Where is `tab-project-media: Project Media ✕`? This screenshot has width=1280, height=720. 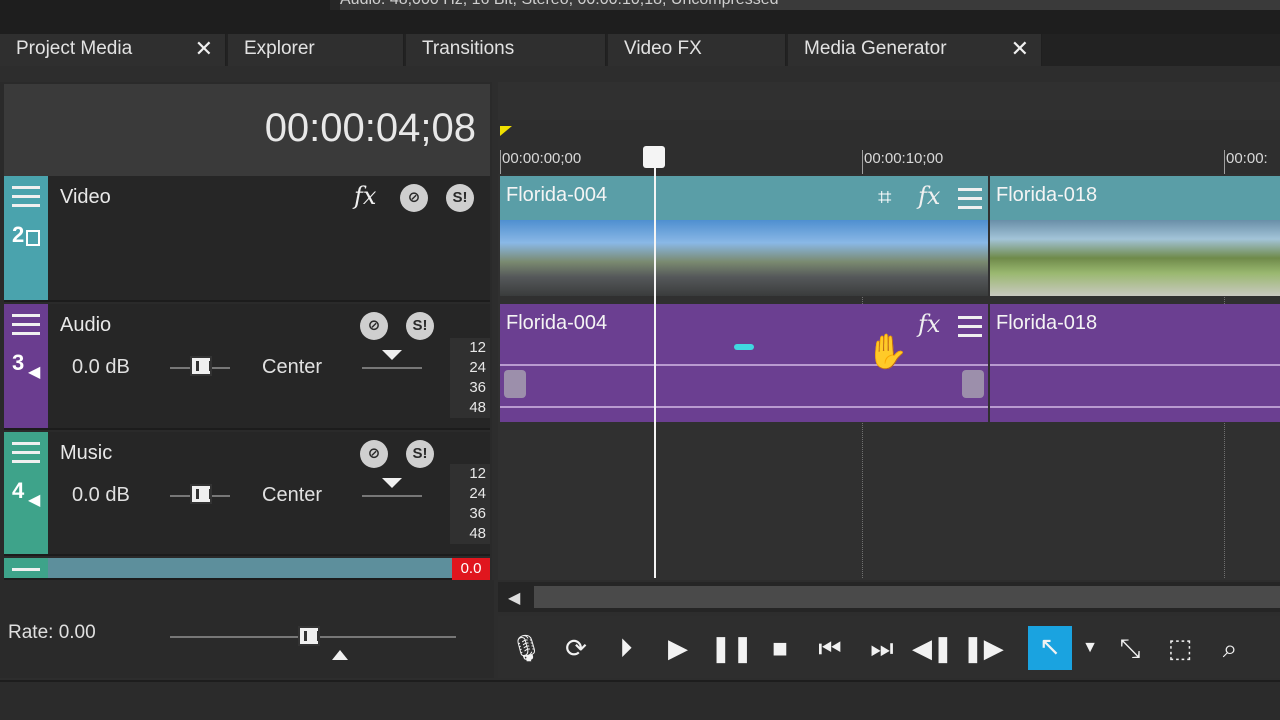
tab-project-media: Project Media ✕ is located at coordinates (113, 50).